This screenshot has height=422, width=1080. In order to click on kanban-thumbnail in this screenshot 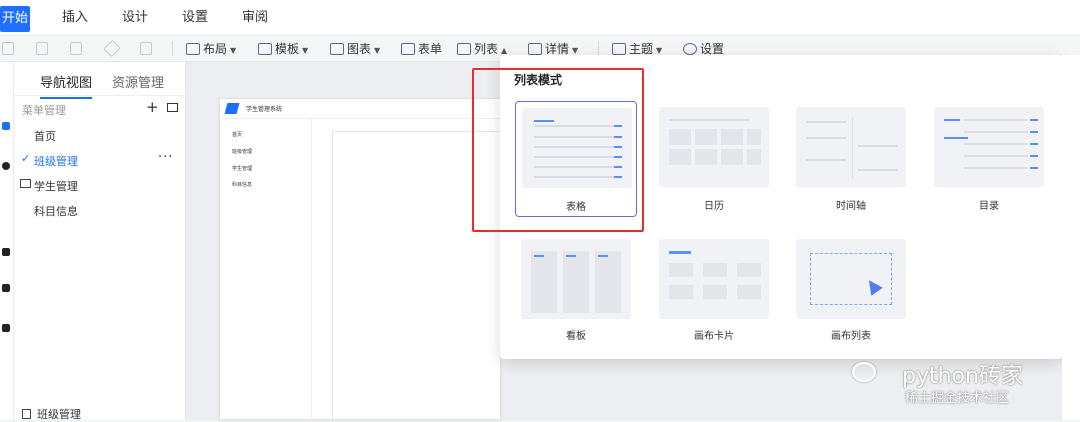, I will do `click(576, 279)`.